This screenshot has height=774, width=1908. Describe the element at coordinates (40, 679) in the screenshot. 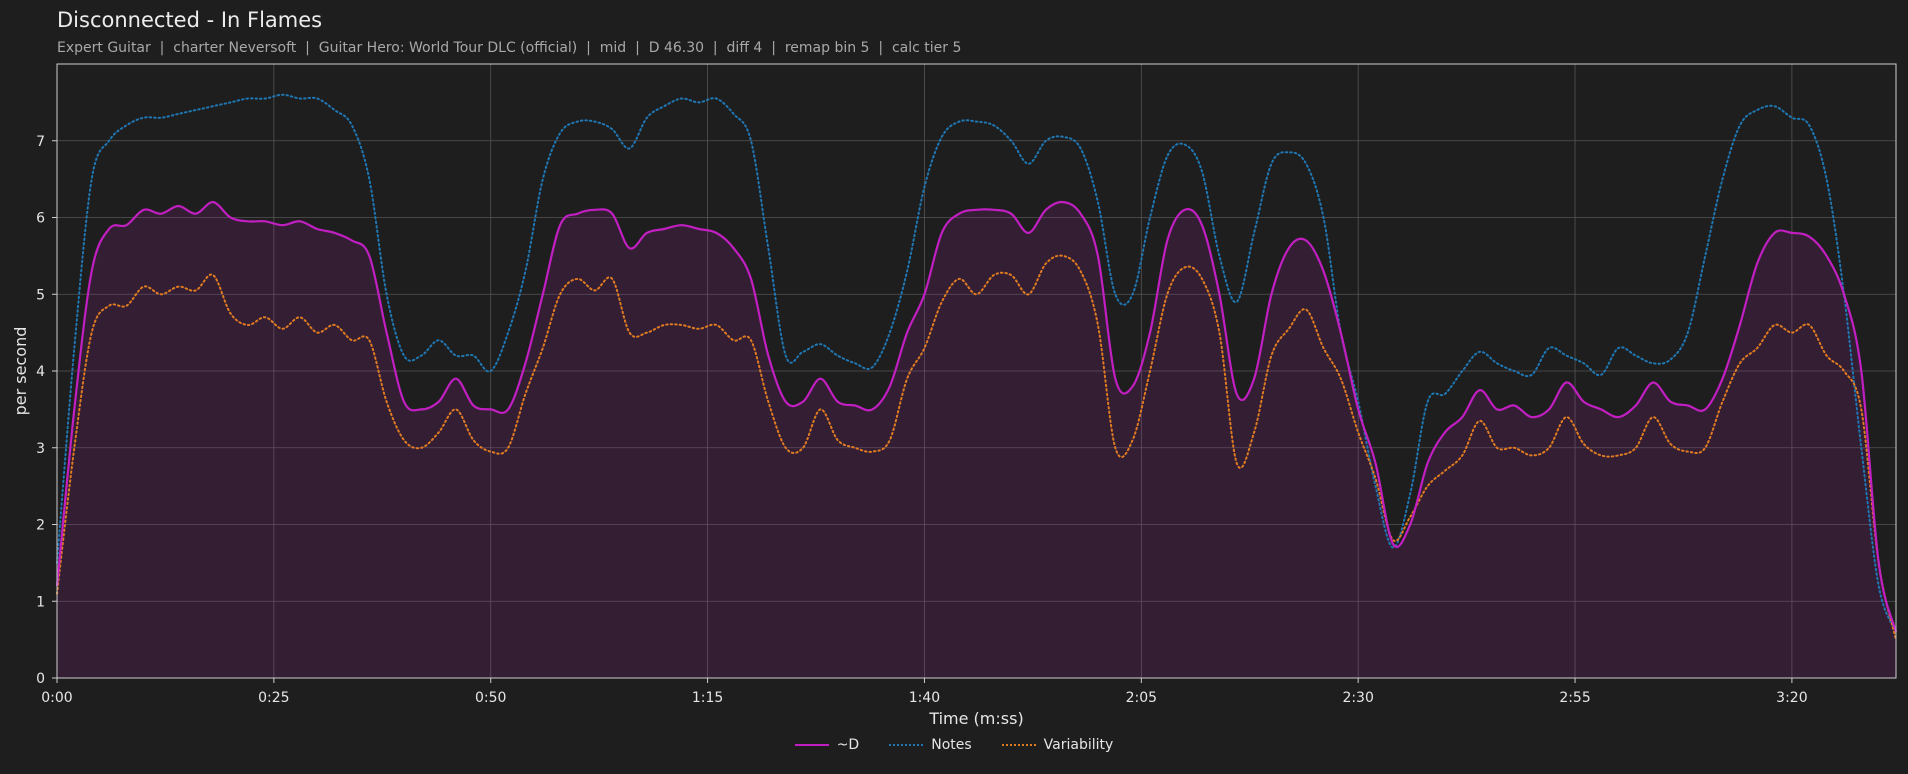

I see `y-tick-label: 0` at that location.